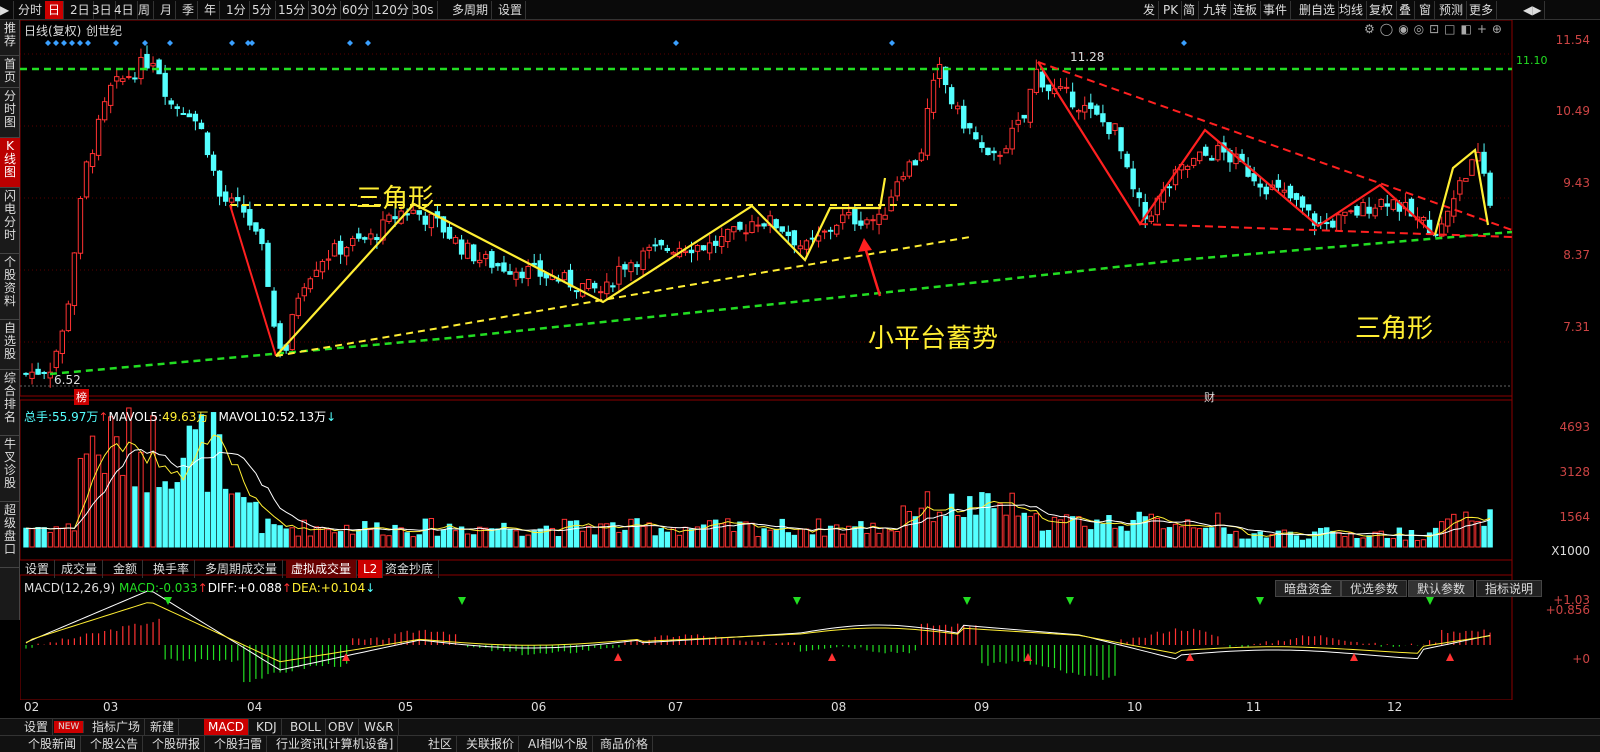  Describe the element at coordinates (1318, 10) in the screenshot. I see `tool-6: 删自选` at that location.